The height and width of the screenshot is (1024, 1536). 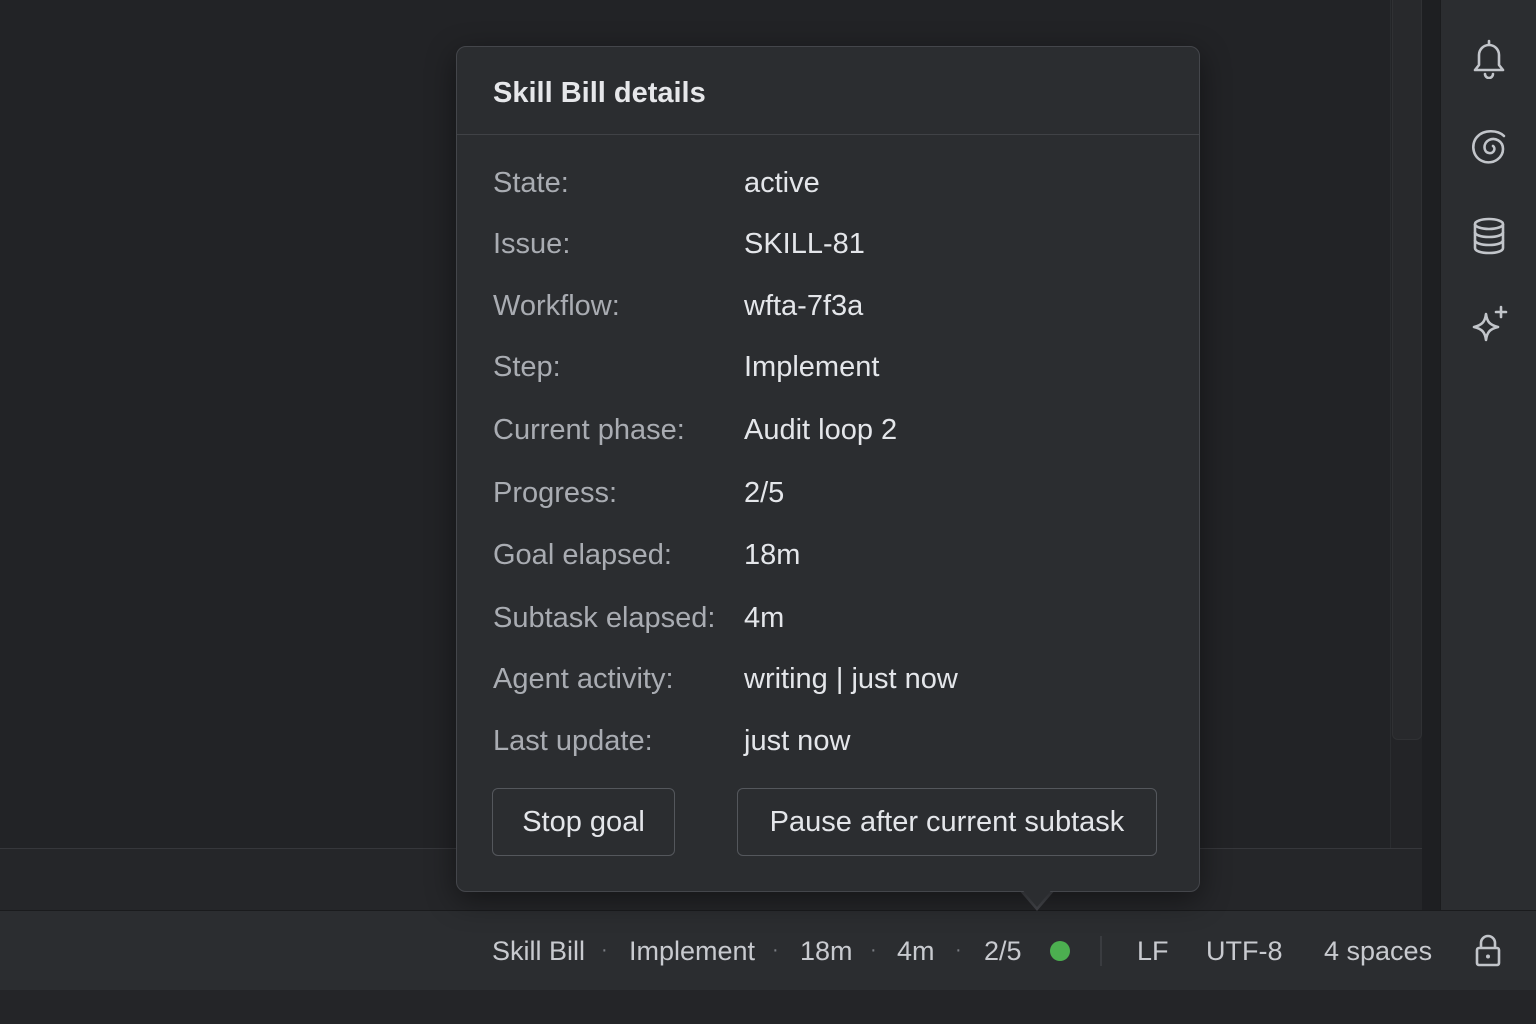 I want to click on popup-pointer-fill, so click(x=1037, y=897).